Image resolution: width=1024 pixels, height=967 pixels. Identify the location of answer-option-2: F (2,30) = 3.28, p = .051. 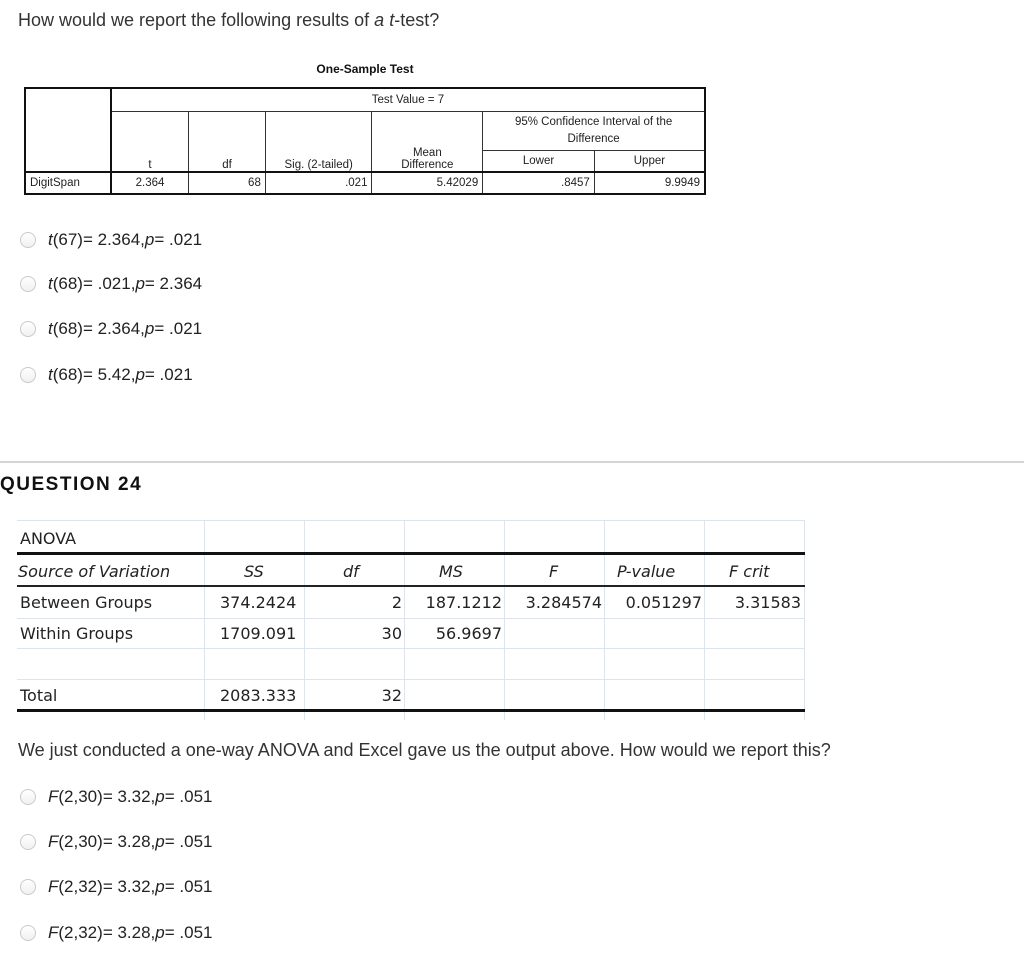
(116, 842).